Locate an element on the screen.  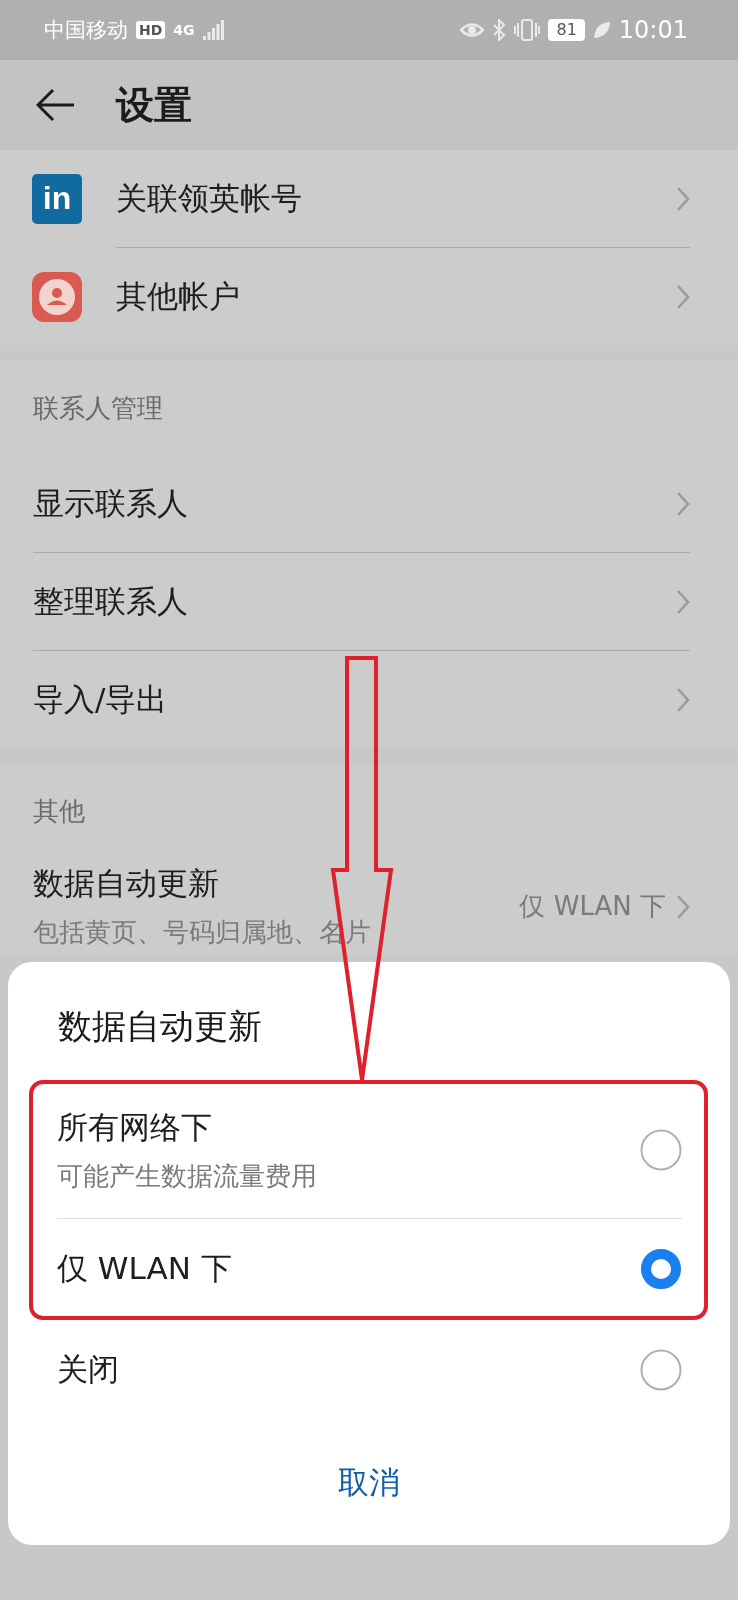
dialog-title: 数据自动更新 is located at coordinates (160, 1026).